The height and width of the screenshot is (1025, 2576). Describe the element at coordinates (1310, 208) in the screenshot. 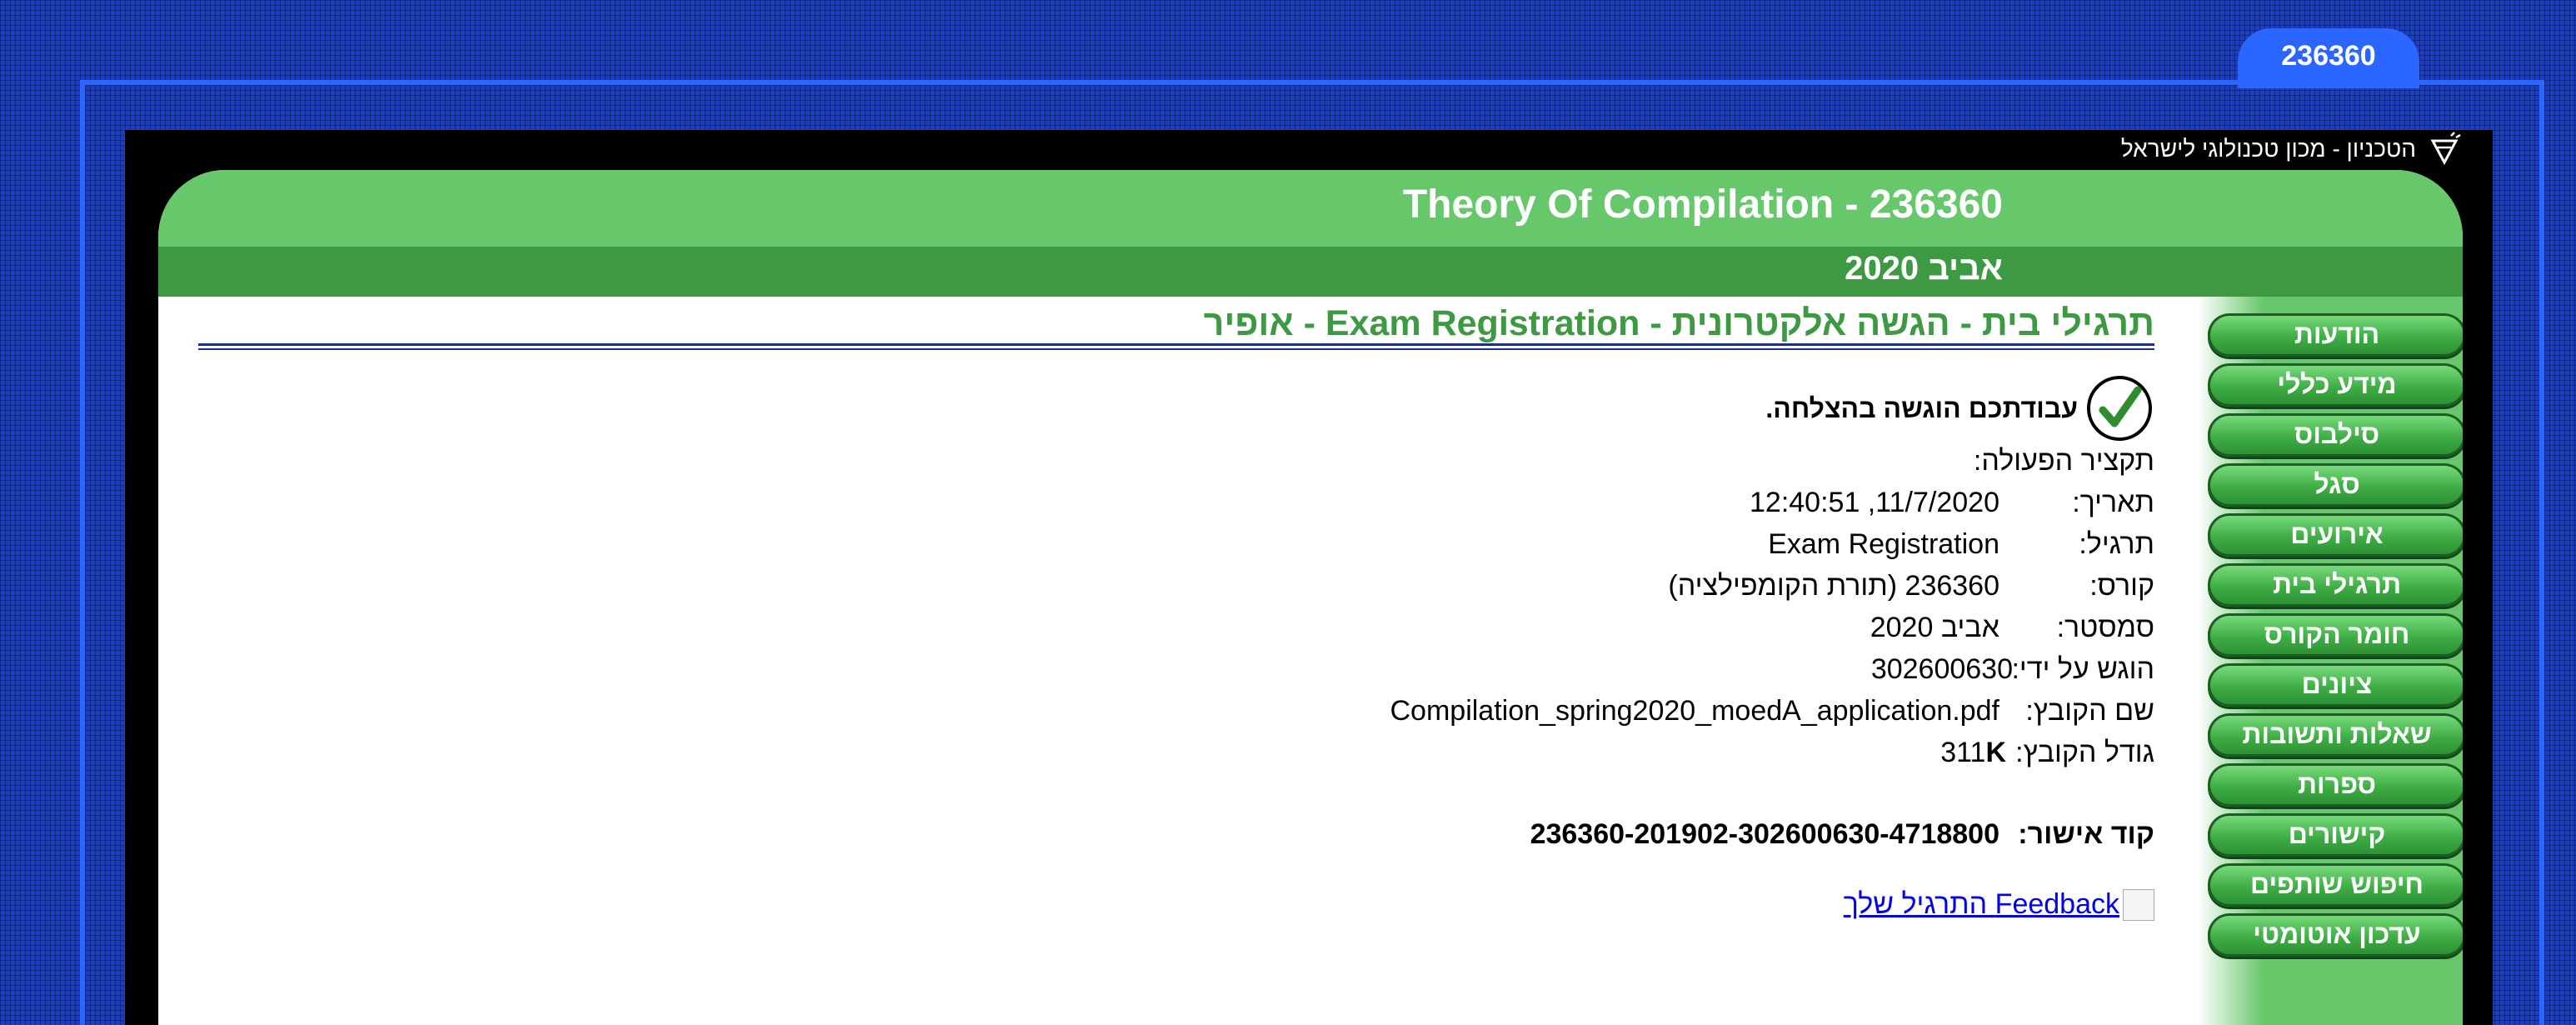

I see `course-header: Theory Of Compilation - 236360` at that location.